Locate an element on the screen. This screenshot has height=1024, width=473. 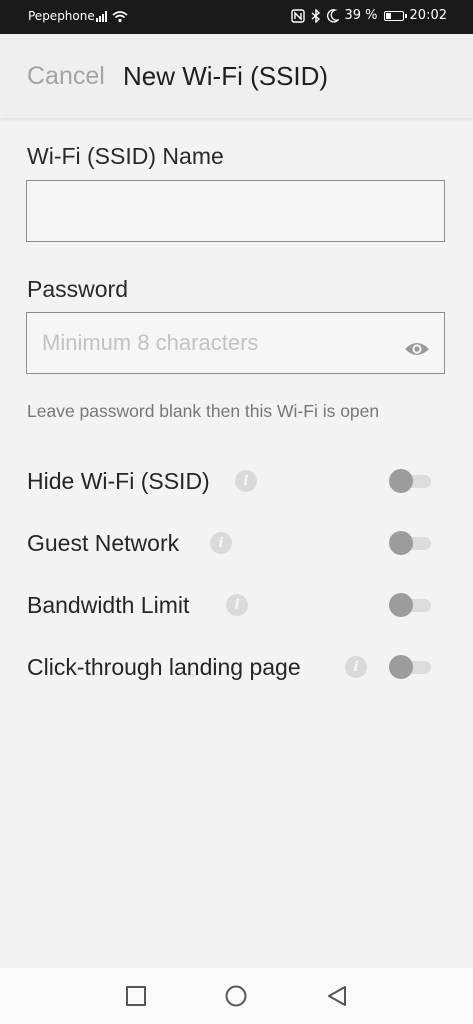
page-title: New Wi-Fi (SSID) is located at coordinates (226, 76).